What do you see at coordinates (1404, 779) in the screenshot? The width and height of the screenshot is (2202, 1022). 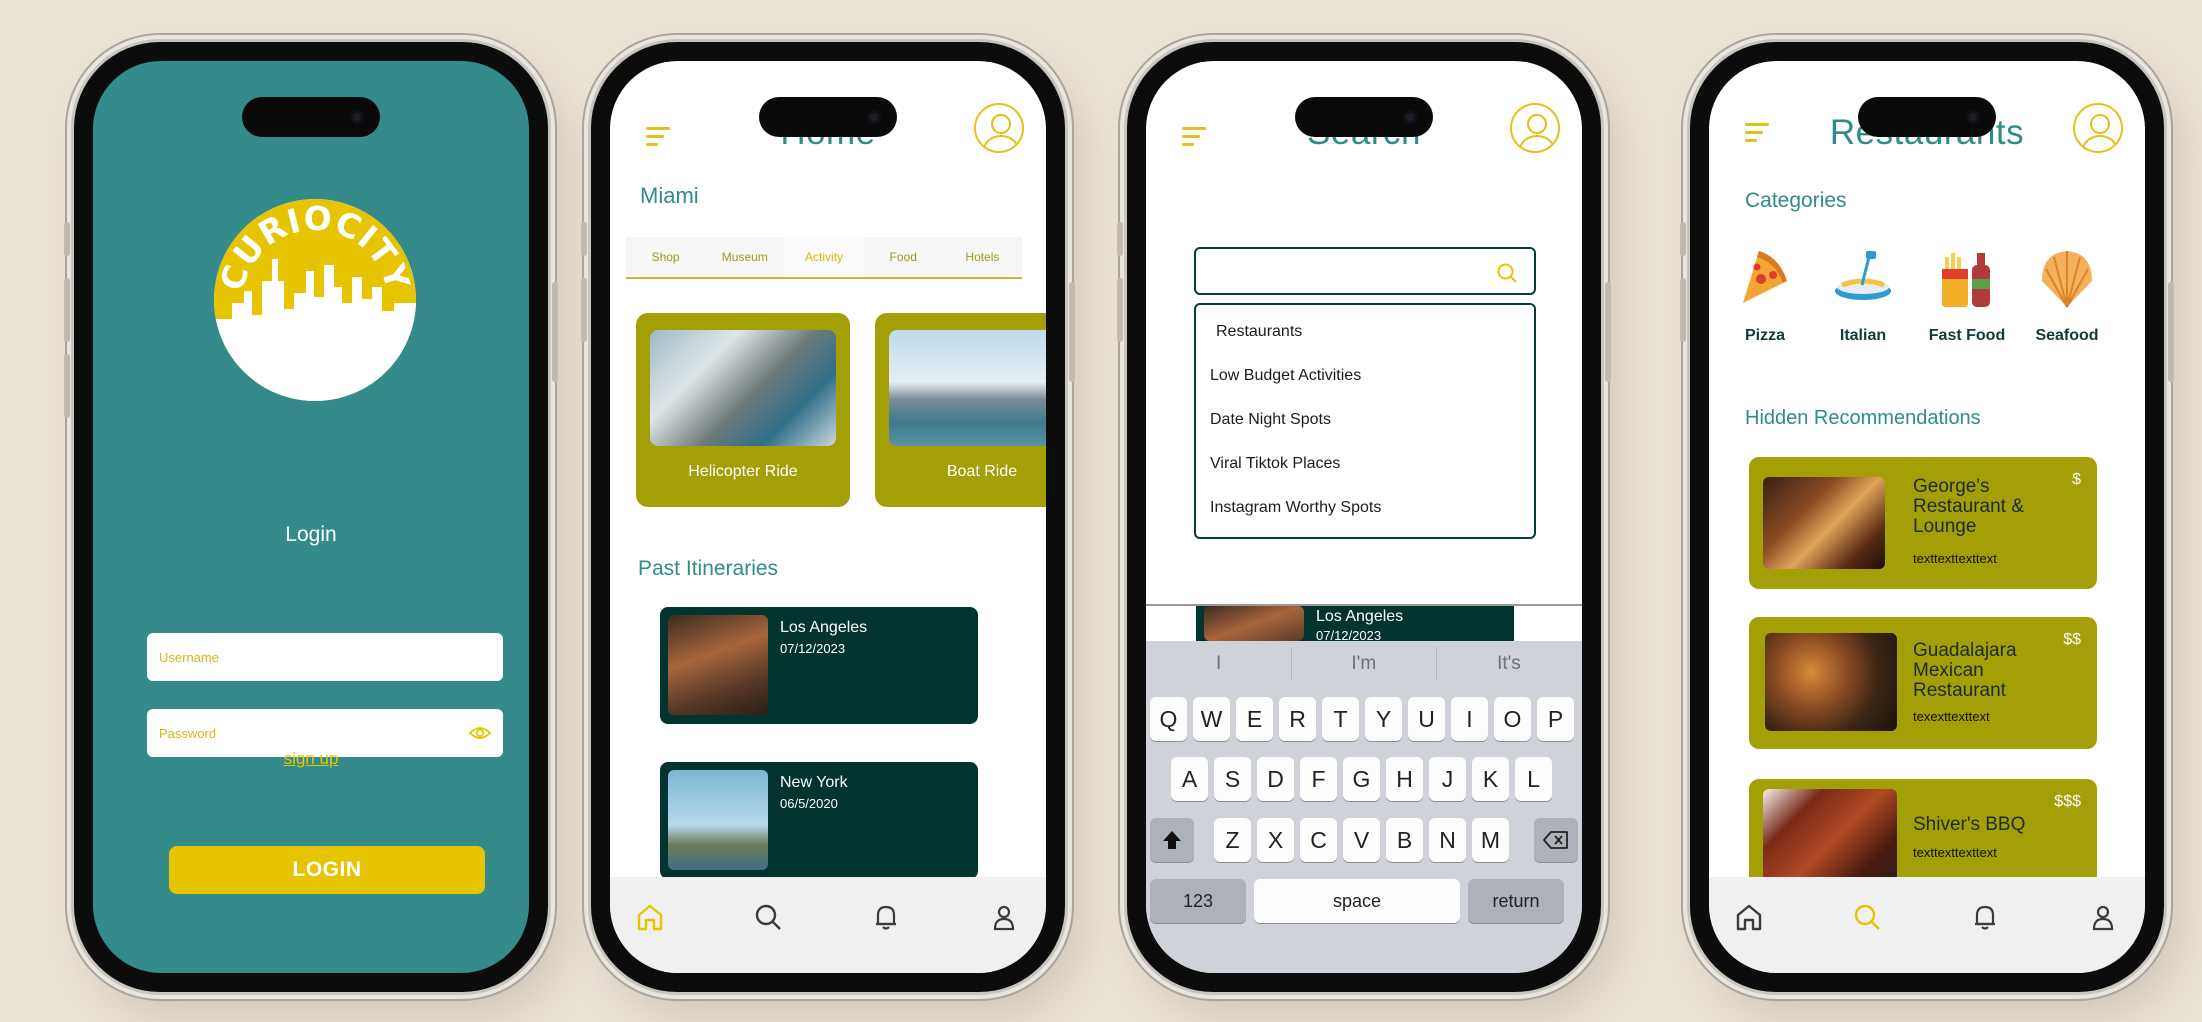 I see `key-h: H` at bounding box center [1404, 779].